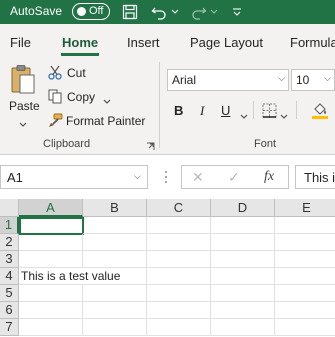  I want to click on cell-e5, so click(305, 293).